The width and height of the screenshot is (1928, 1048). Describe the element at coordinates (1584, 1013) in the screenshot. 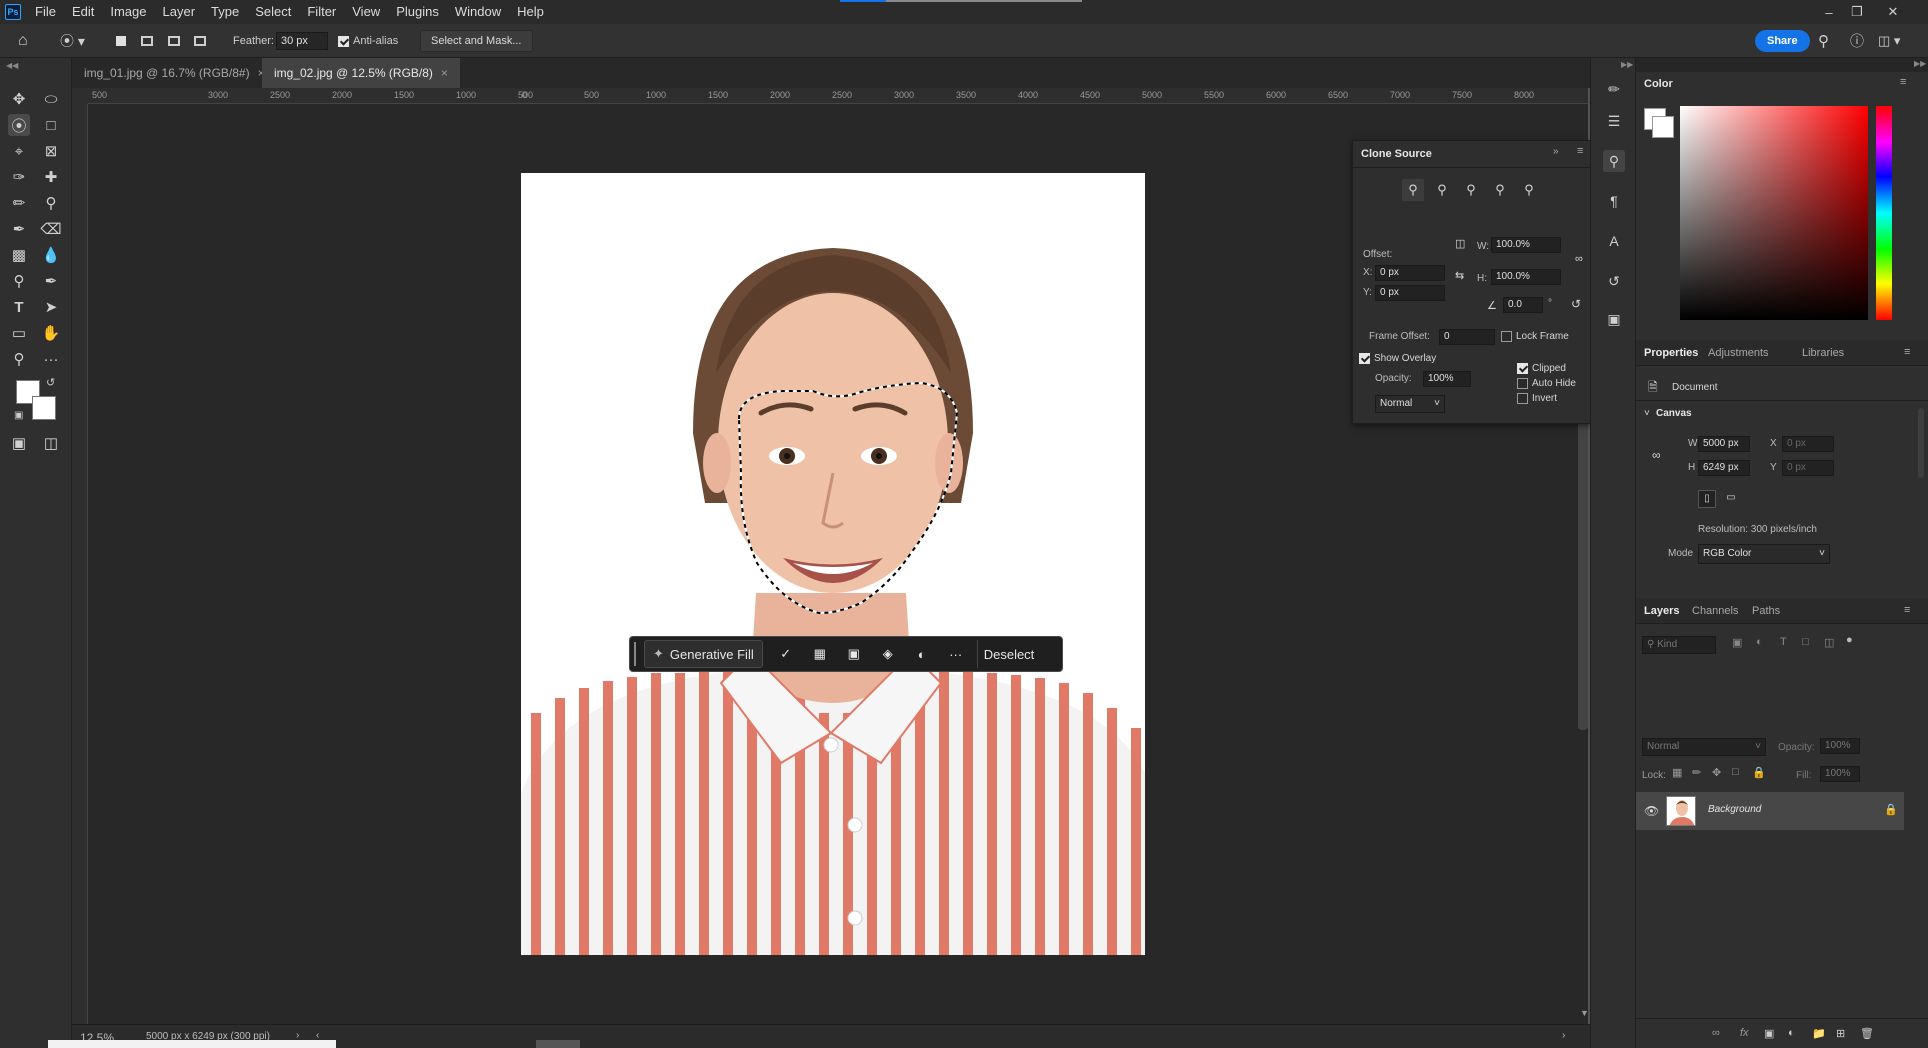

I see `scroll-down-icon: ▼` at that location.